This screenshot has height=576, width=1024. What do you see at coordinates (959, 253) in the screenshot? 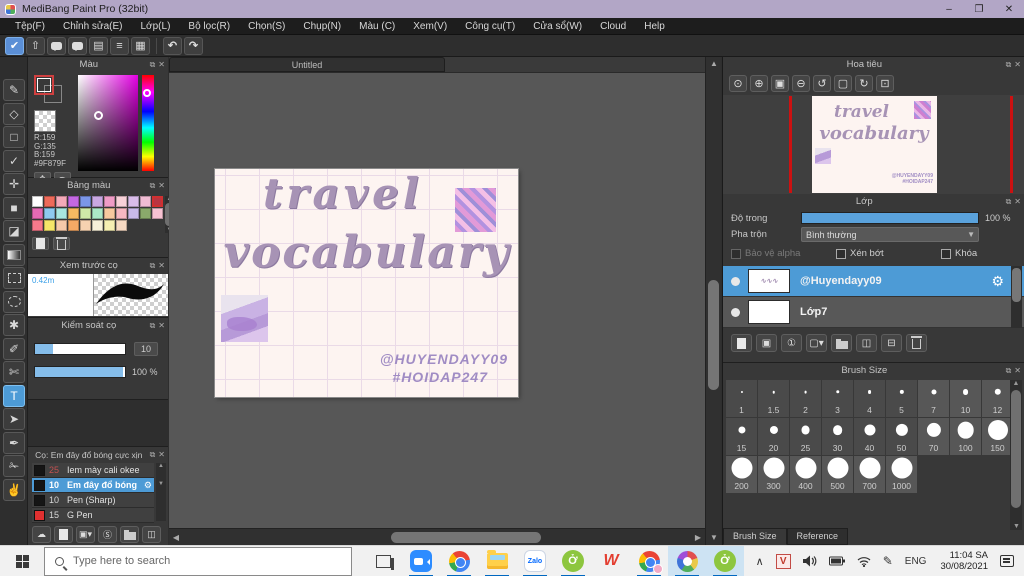
I see `lock-checkbox: Khóa` at bounding box center [959, 253].